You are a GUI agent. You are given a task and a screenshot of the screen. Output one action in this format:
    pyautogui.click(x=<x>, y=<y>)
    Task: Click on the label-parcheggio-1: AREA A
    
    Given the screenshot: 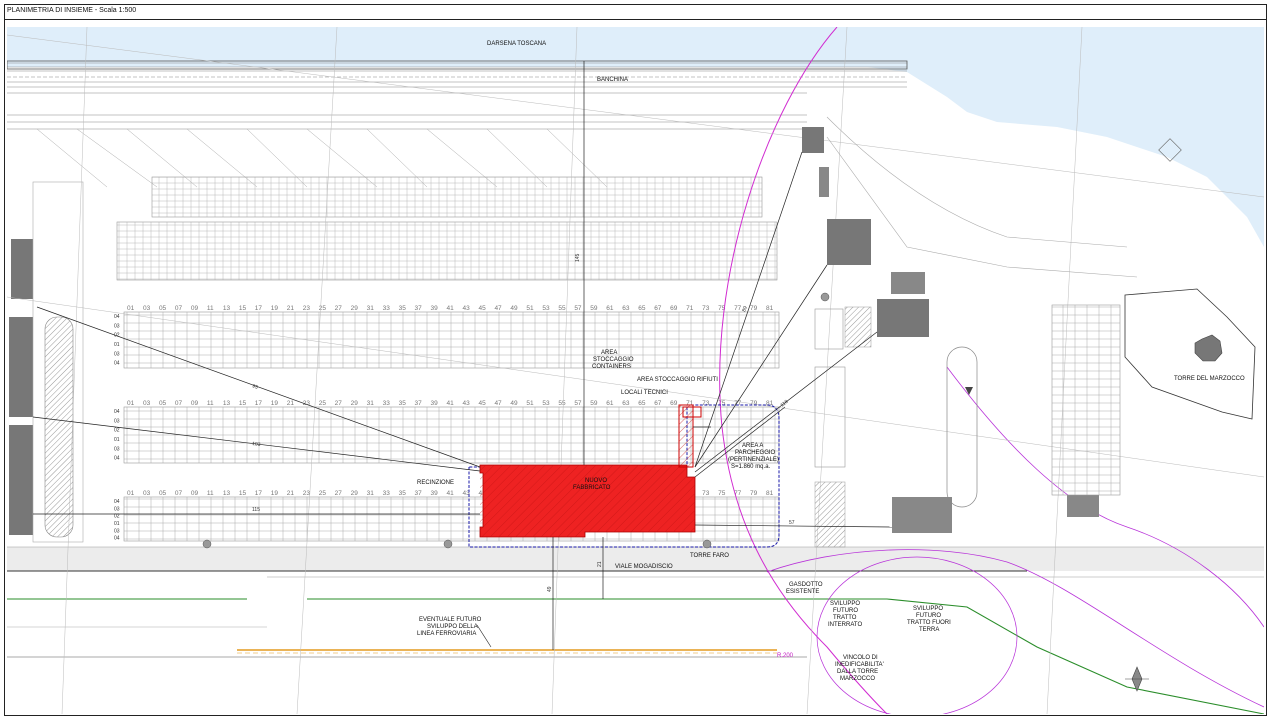 What is the action you would take?
    pyautogui.click(x=752, y=446)
    